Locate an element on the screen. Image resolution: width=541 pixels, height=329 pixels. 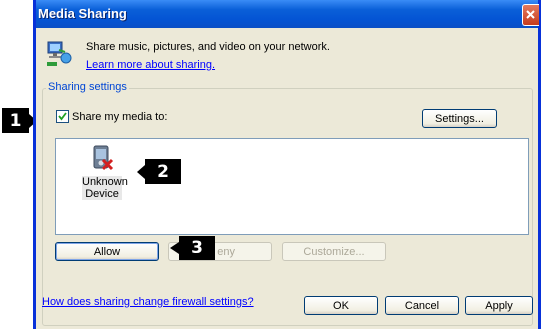
callout-2-arrow is located at coordinates (141, 172).